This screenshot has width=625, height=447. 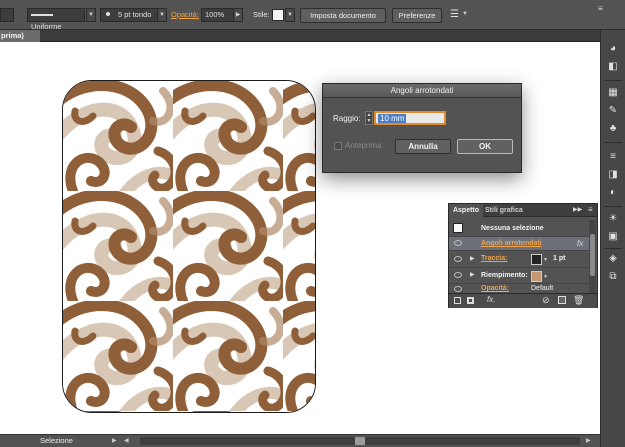 I want to click on style-swatch, so click(x=278, y=15).